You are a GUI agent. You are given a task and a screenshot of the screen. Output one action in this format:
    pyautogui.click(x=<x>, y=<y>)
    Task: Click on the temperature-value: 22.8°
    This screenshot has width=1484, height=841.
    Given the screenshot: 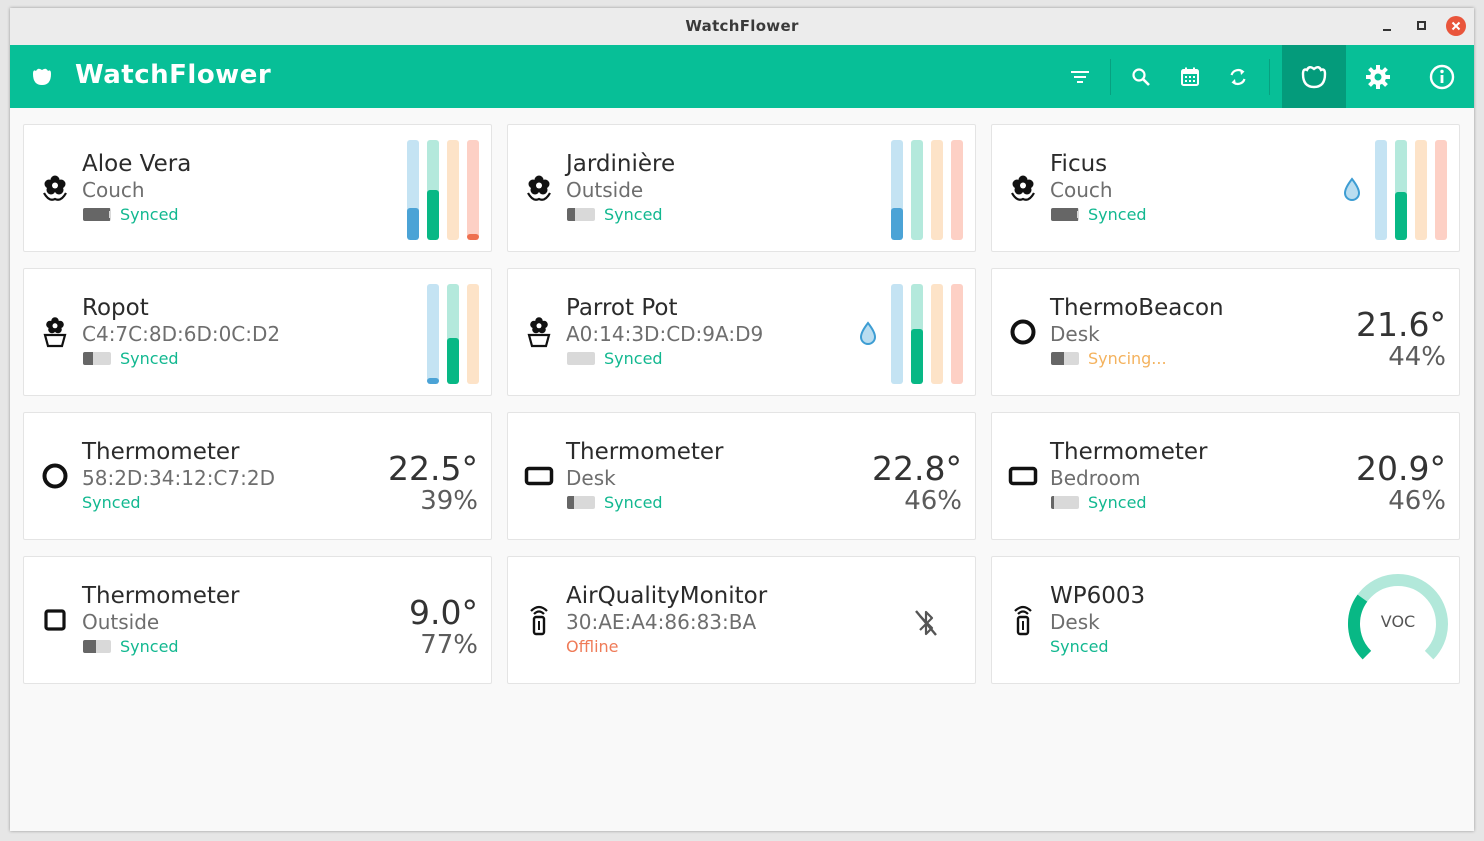 What is the action you would take?
    pyautogui.click(x=917, y=468)
    